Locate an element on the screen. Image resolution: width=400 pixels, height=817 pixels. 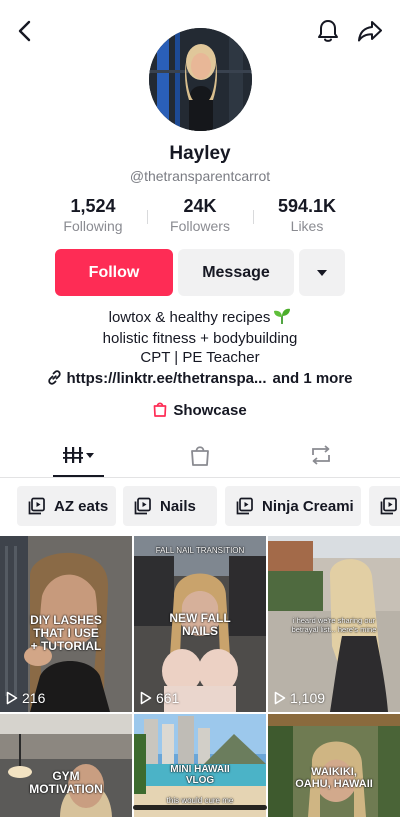
repost-icon is located at coordinates (321, 454).